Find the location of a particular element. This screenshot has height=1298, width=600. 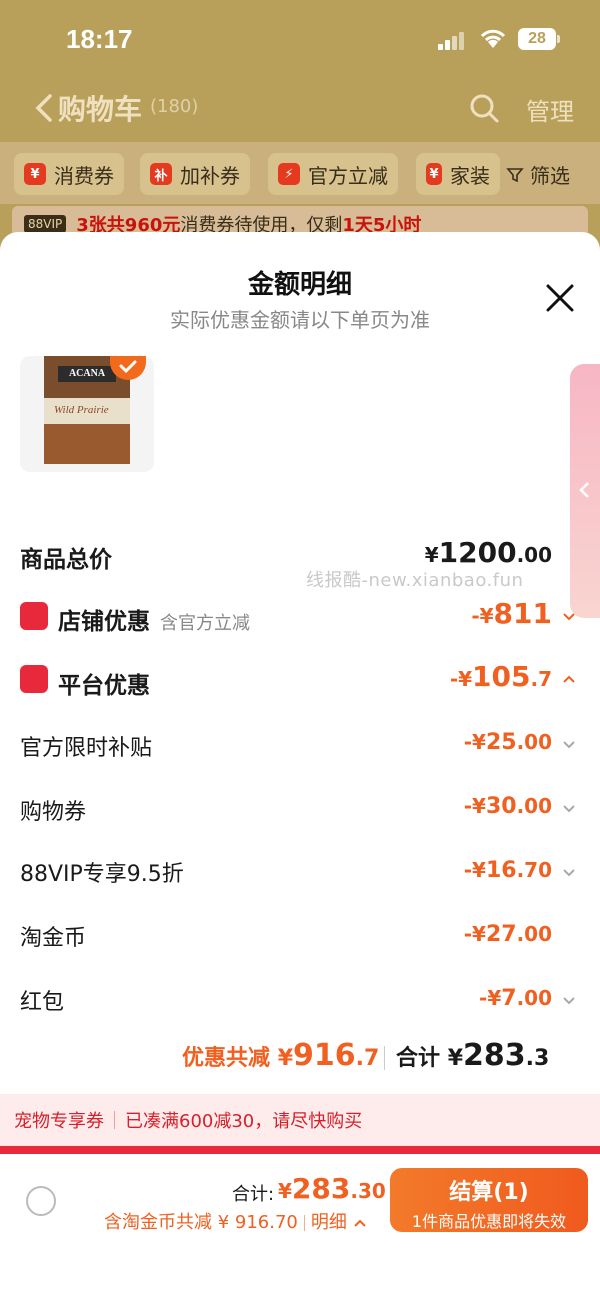

wifi-icon is located at coordinates (493, 38).